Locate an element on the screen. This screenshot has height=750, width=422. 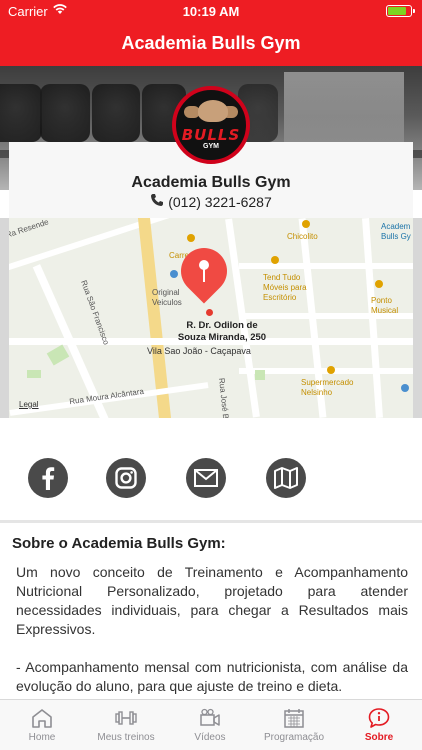
top-bar: Carrier 10:19 AM Academia Bulls Gym is located at coordinates (211, 33).